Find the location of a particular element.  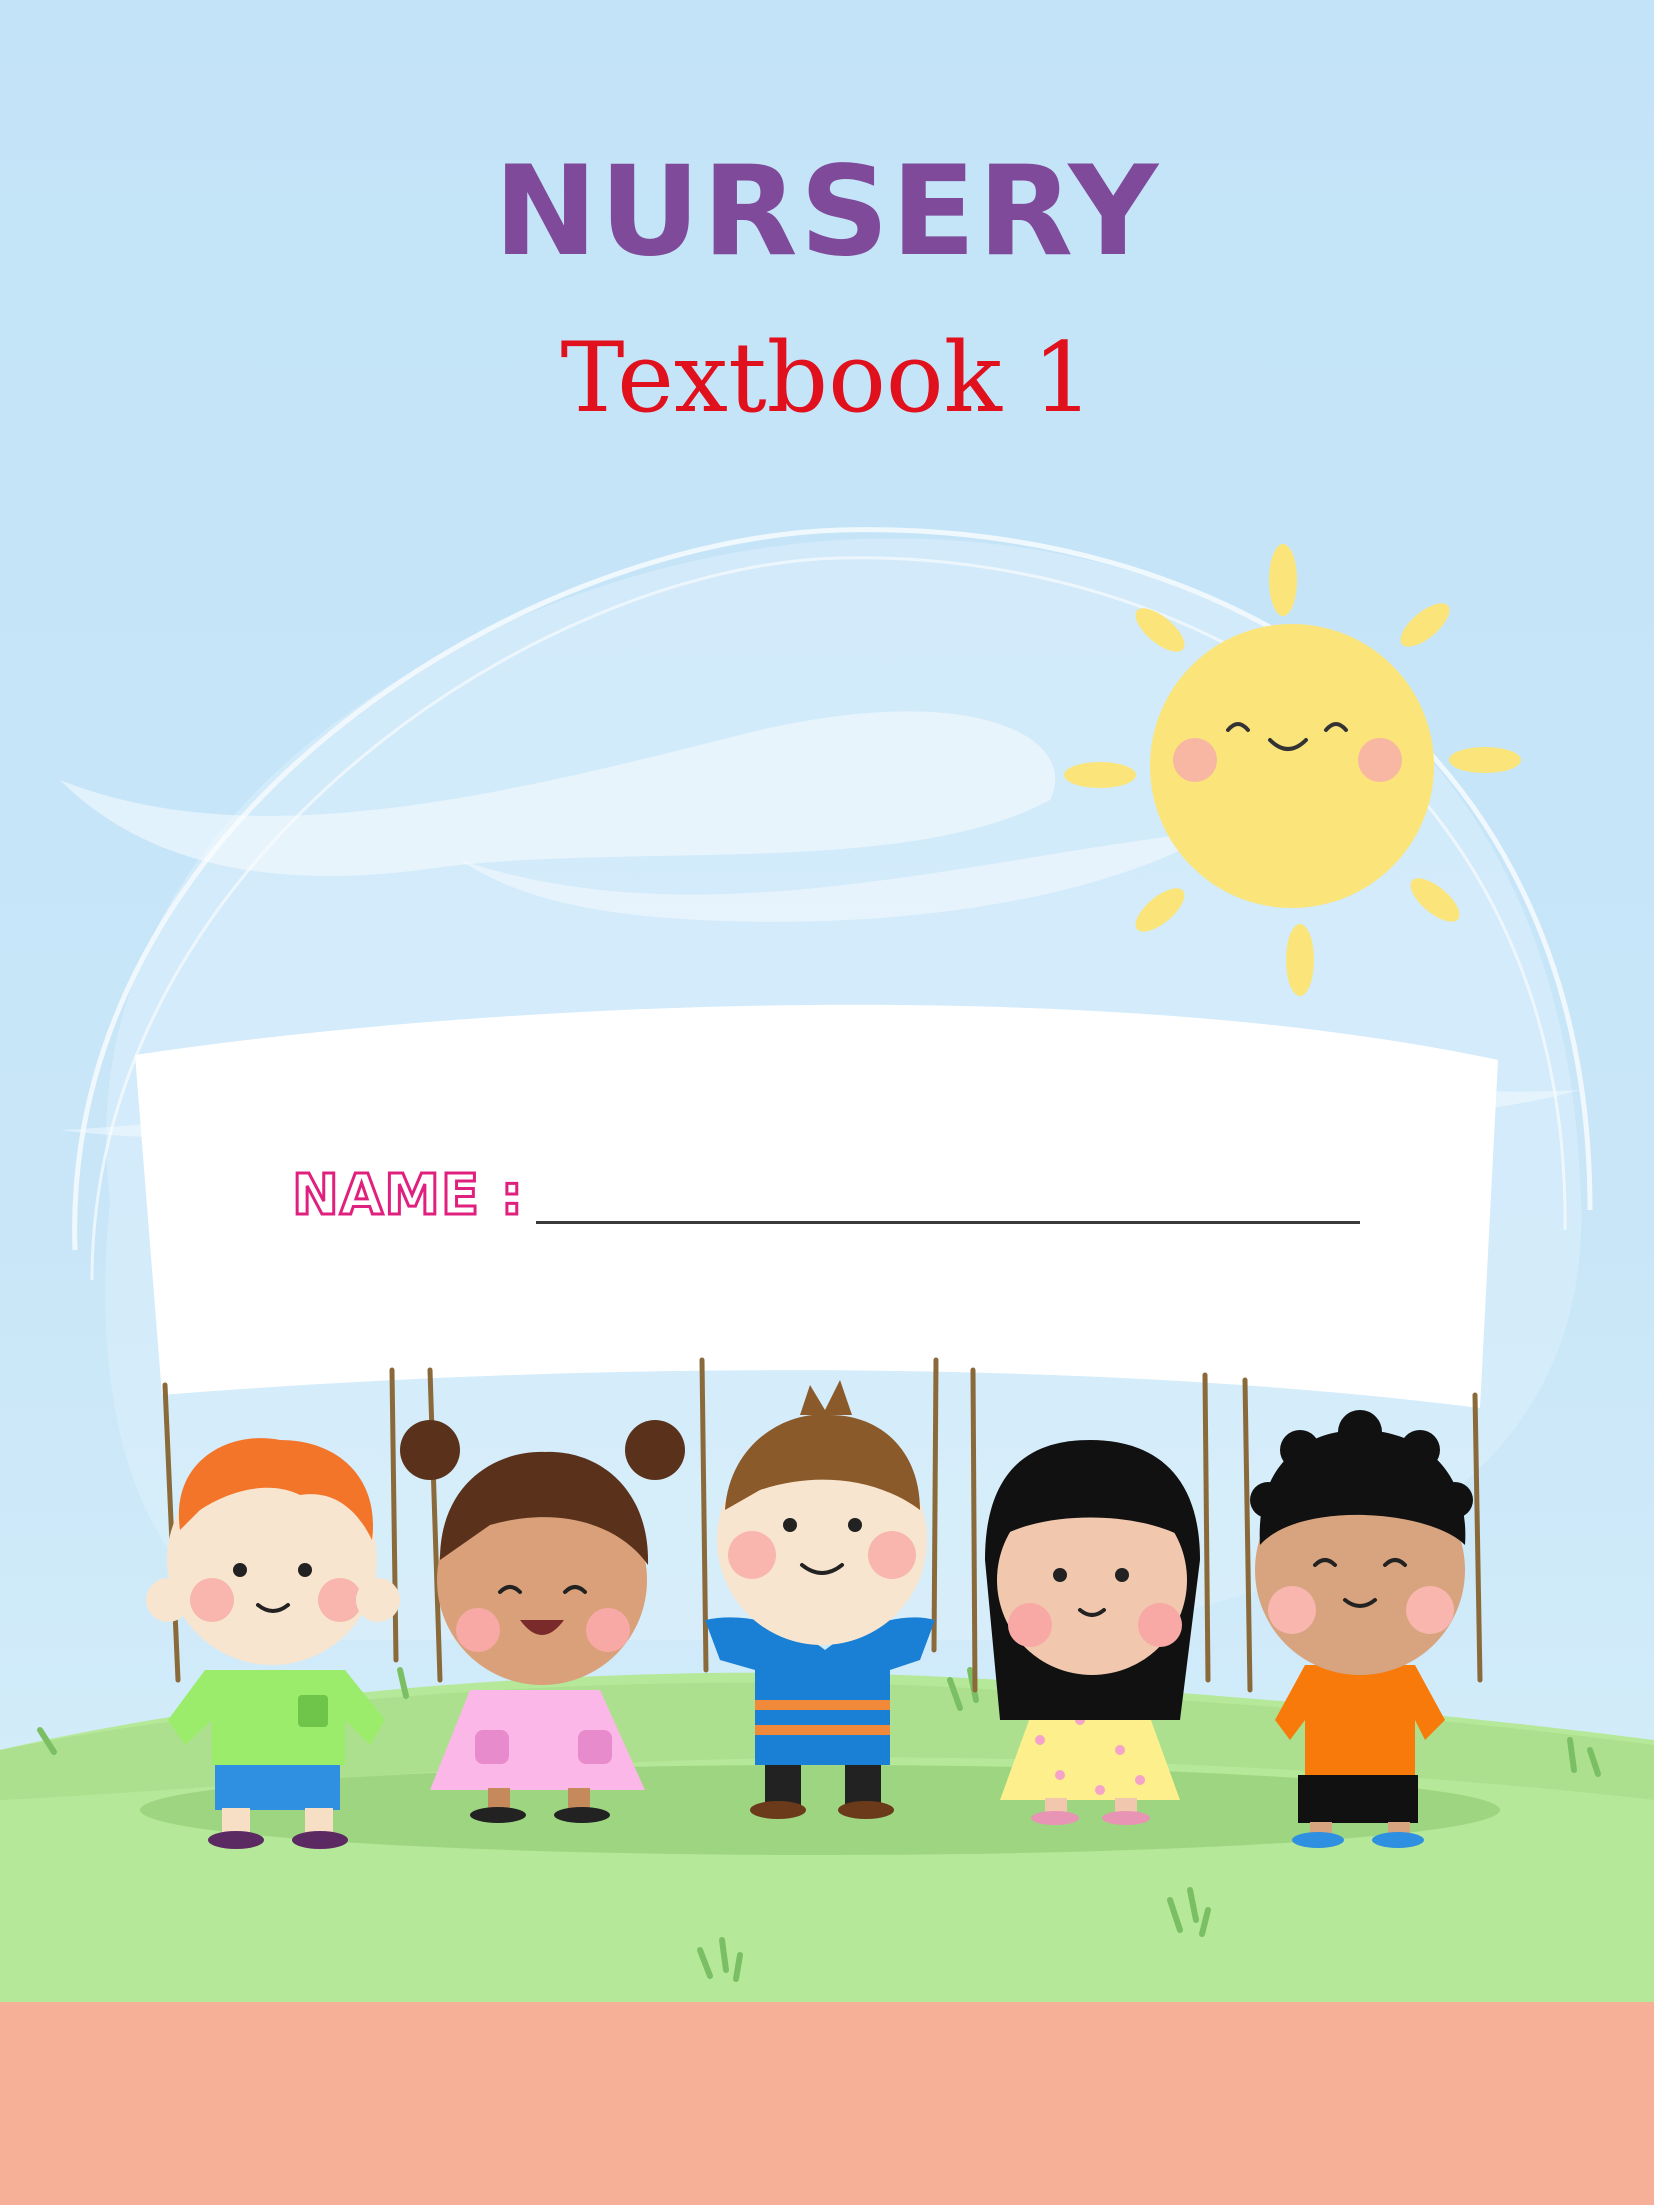

name-label: NAME : is located at coordinates (407, 1195).